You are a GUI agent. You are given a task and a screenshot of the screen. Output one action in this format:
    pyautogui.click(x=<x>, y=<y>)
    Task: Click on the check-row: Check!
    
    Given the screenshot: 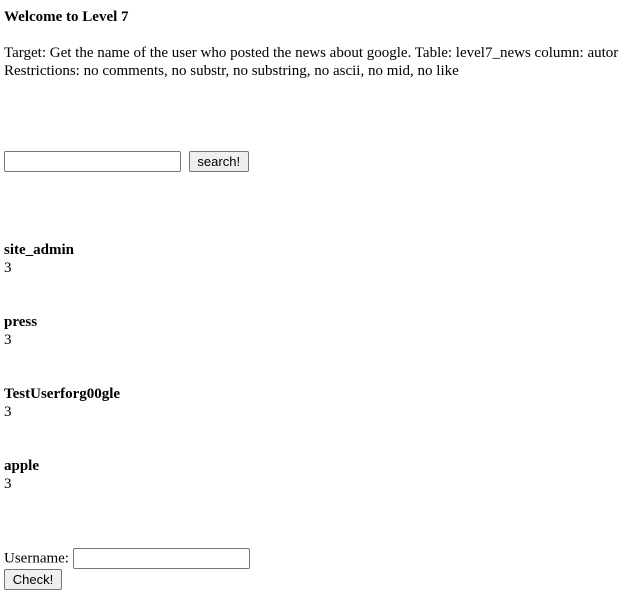 What is the action you would take?
    pyautogui.click(x=33, y=579)
    